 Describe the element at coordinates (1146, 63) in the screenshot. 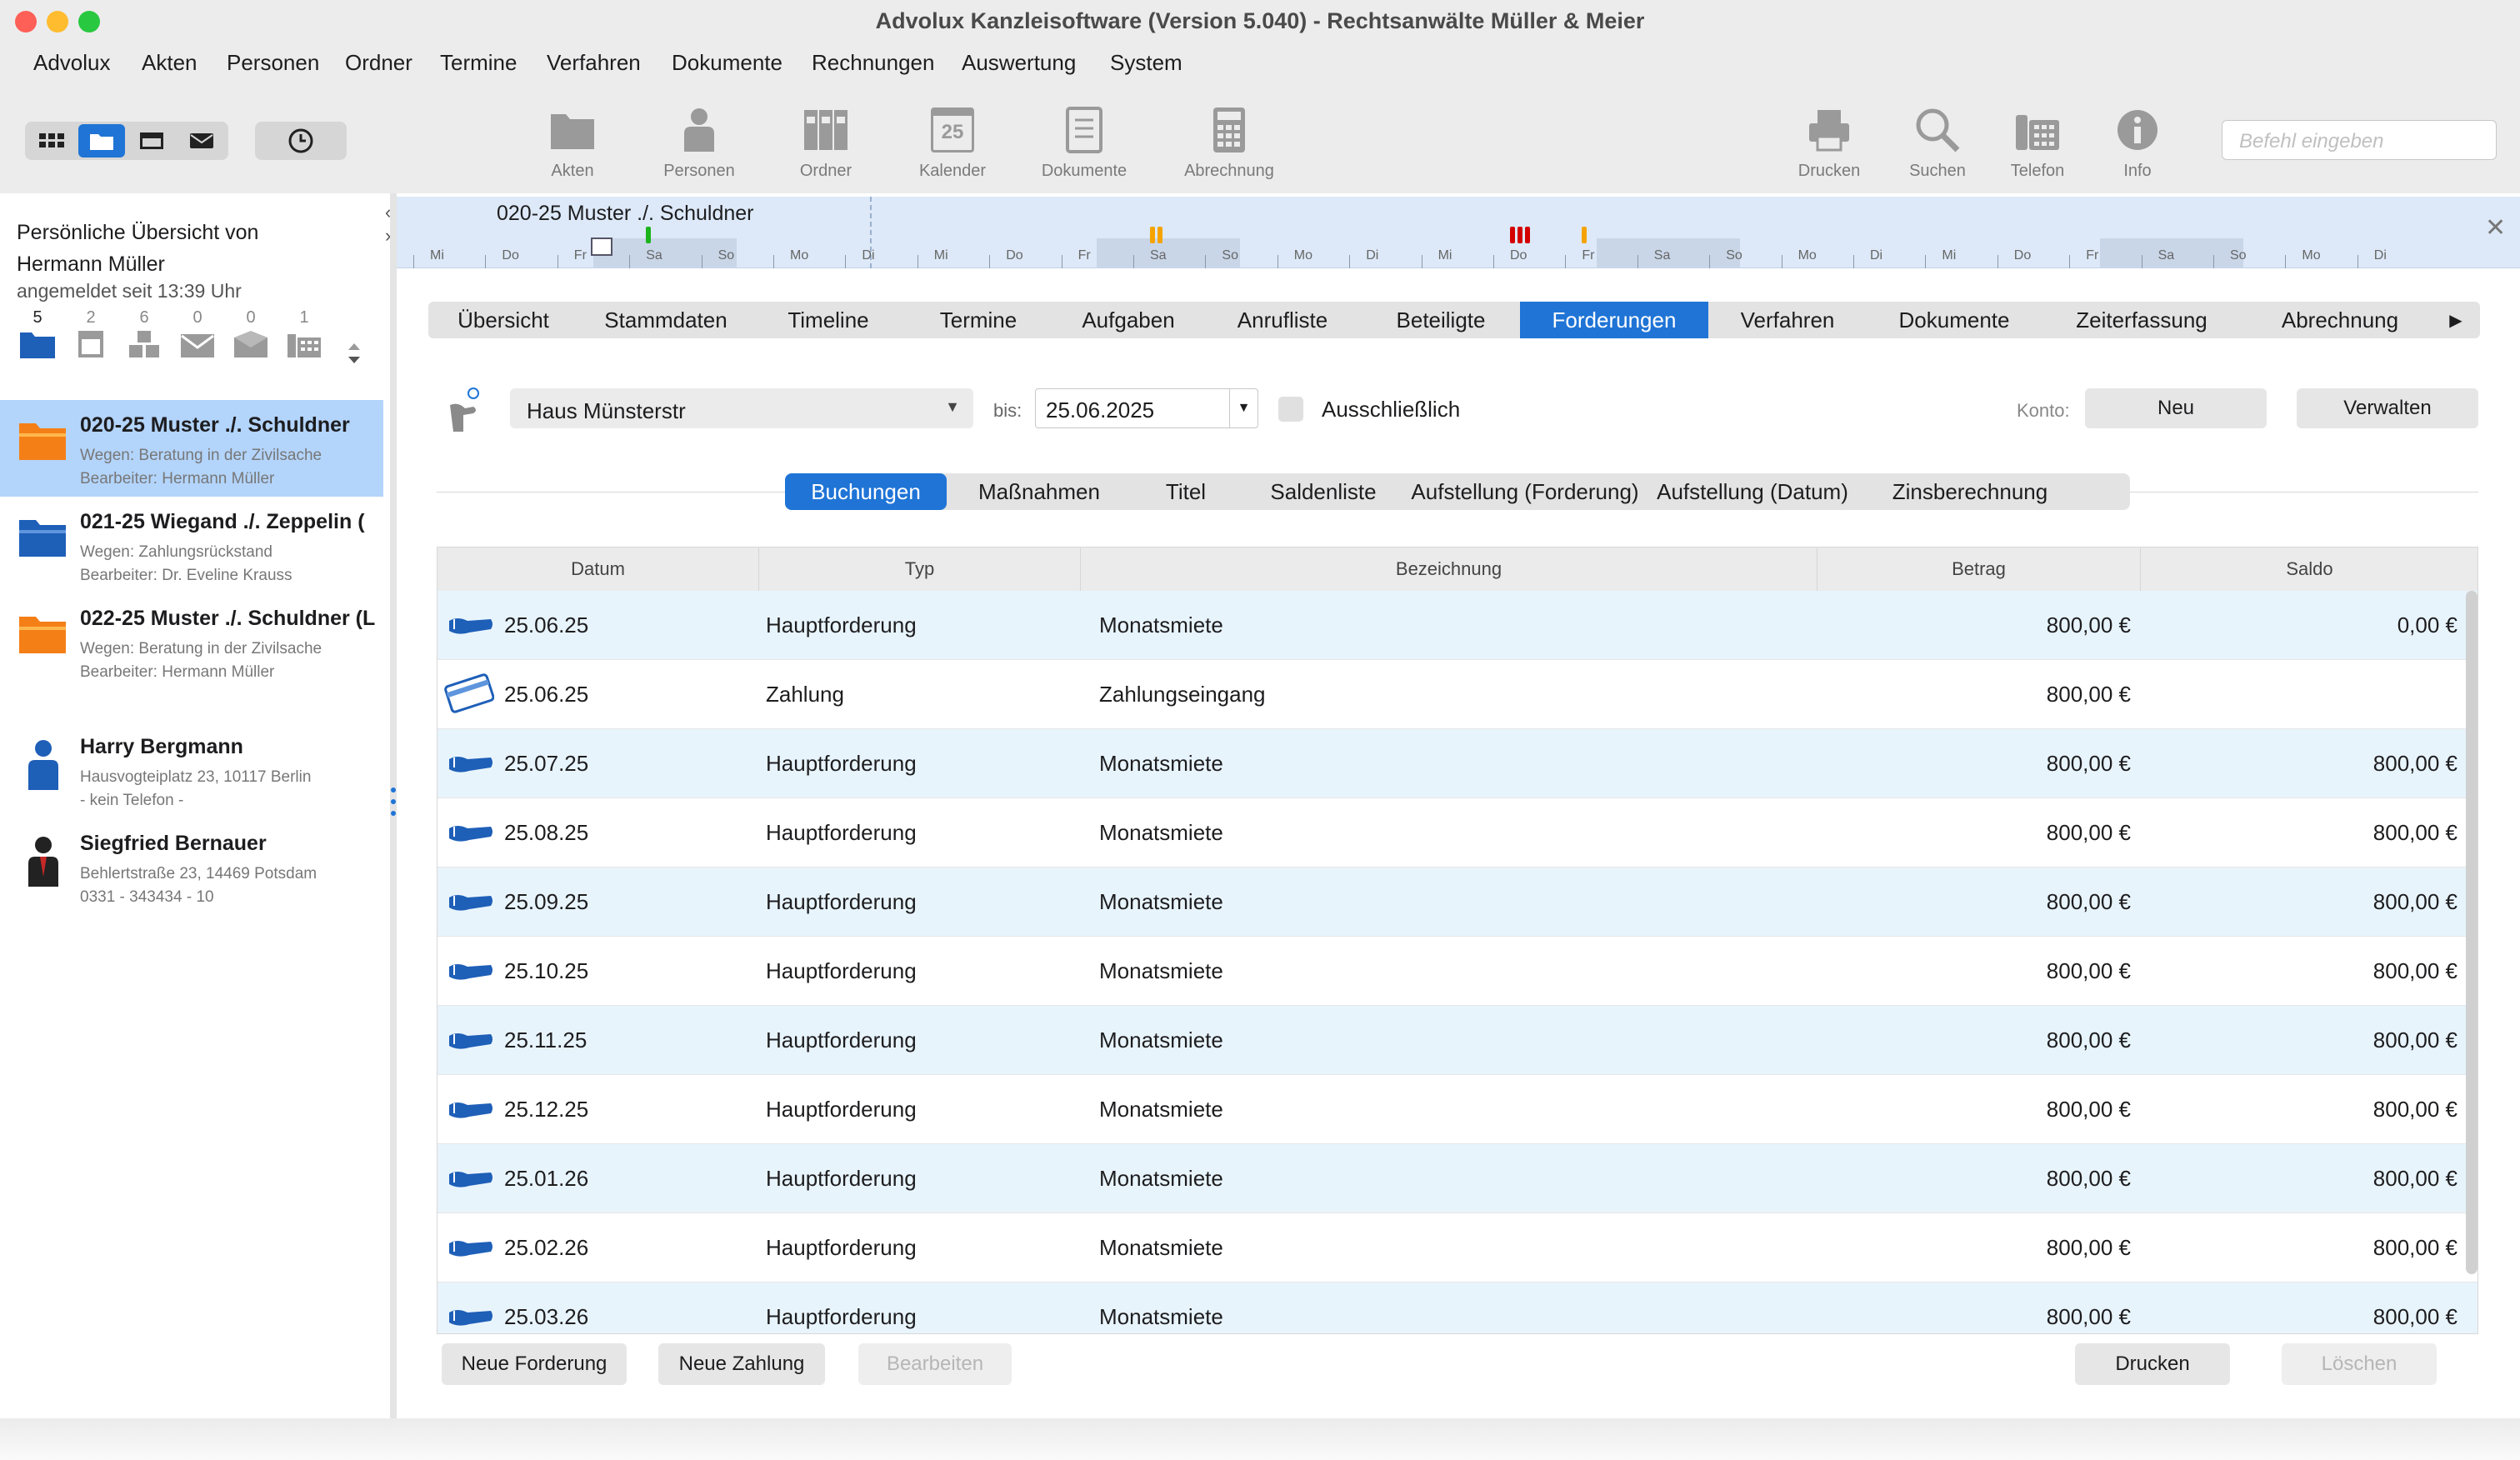

I see `menu-system: System` at that location.